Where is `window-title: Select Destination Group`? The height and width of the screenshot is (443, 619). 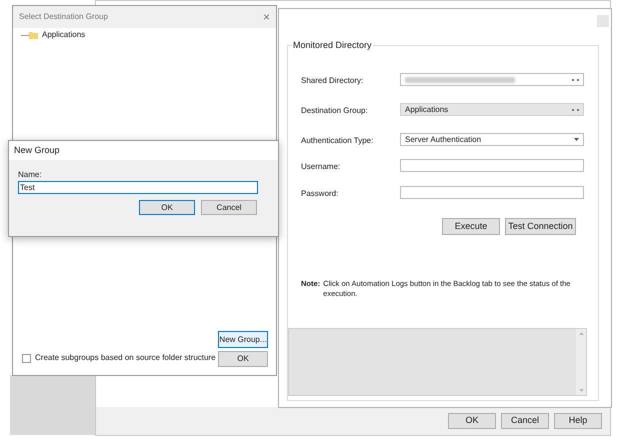 window-title: Select Destination Group is located at coordinates (63, 17).